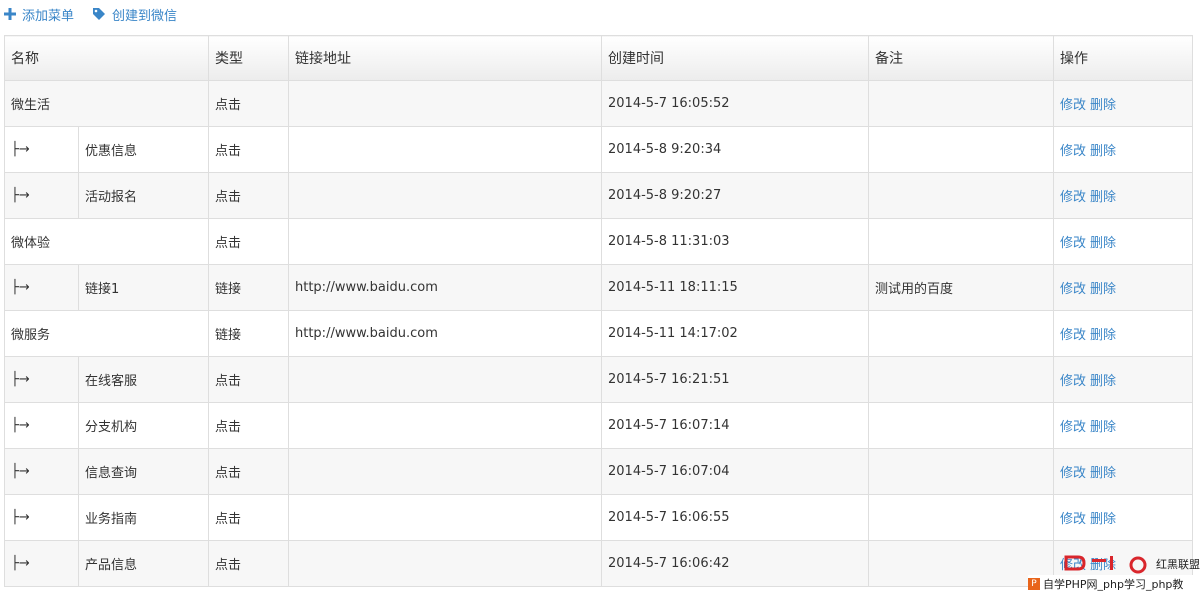 The image size is (1202, 597). Describe the element at coordinates (143, 195) in the screenshot. I see `menu-name: 活动报名` at that location.